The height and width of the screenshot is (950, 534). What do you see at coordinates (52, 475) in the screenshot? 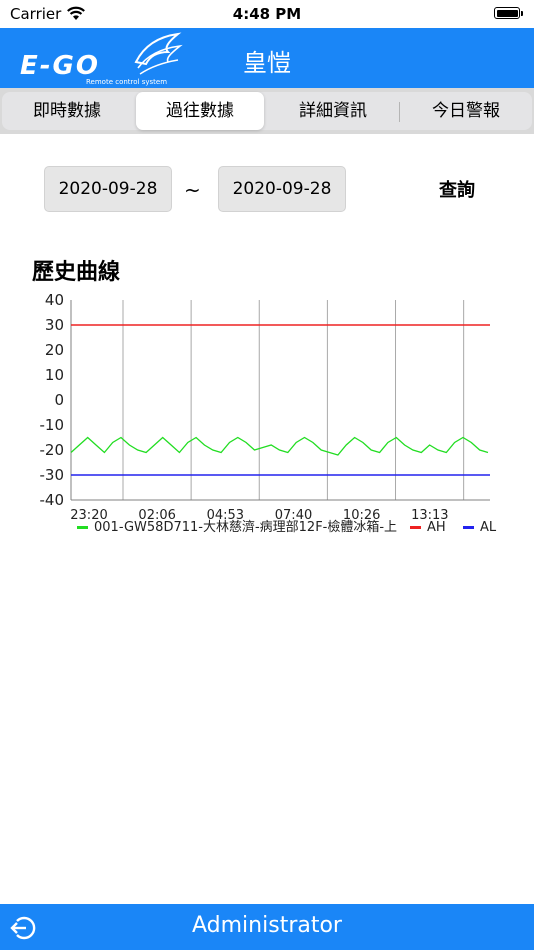
I see `y-tick-label: -30` at bounding box center [52, 475].